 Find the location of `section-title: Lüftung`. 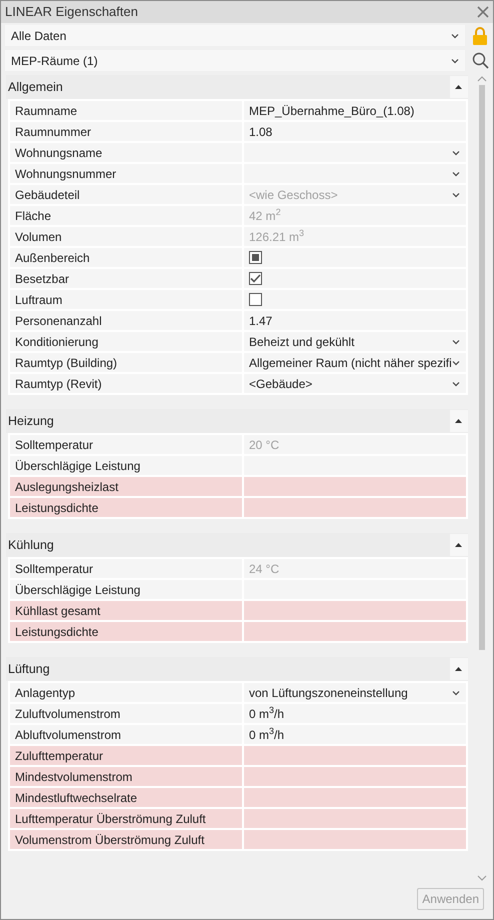

section-title: Lüftung is located at coordinates (29, 669).